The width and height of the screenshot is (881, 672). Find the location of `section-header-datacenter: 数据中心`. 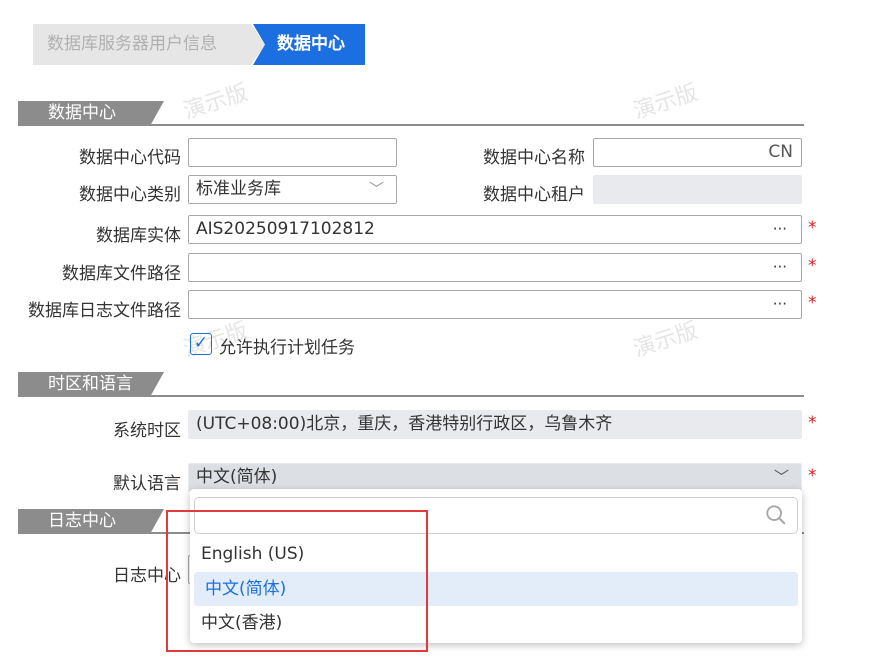

section-header-datacenter: 数据中心 is located at coordinates (411, 113).